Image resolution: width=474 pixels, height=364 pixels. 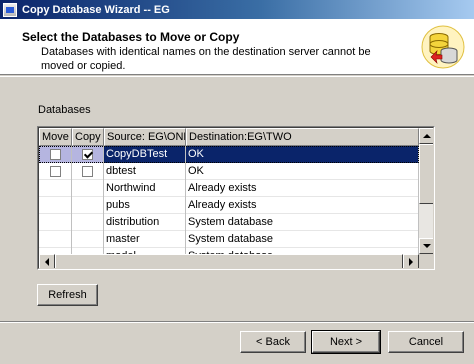 I want to click on table-row: CopyDBTest OK, so click(x=229, y=154).